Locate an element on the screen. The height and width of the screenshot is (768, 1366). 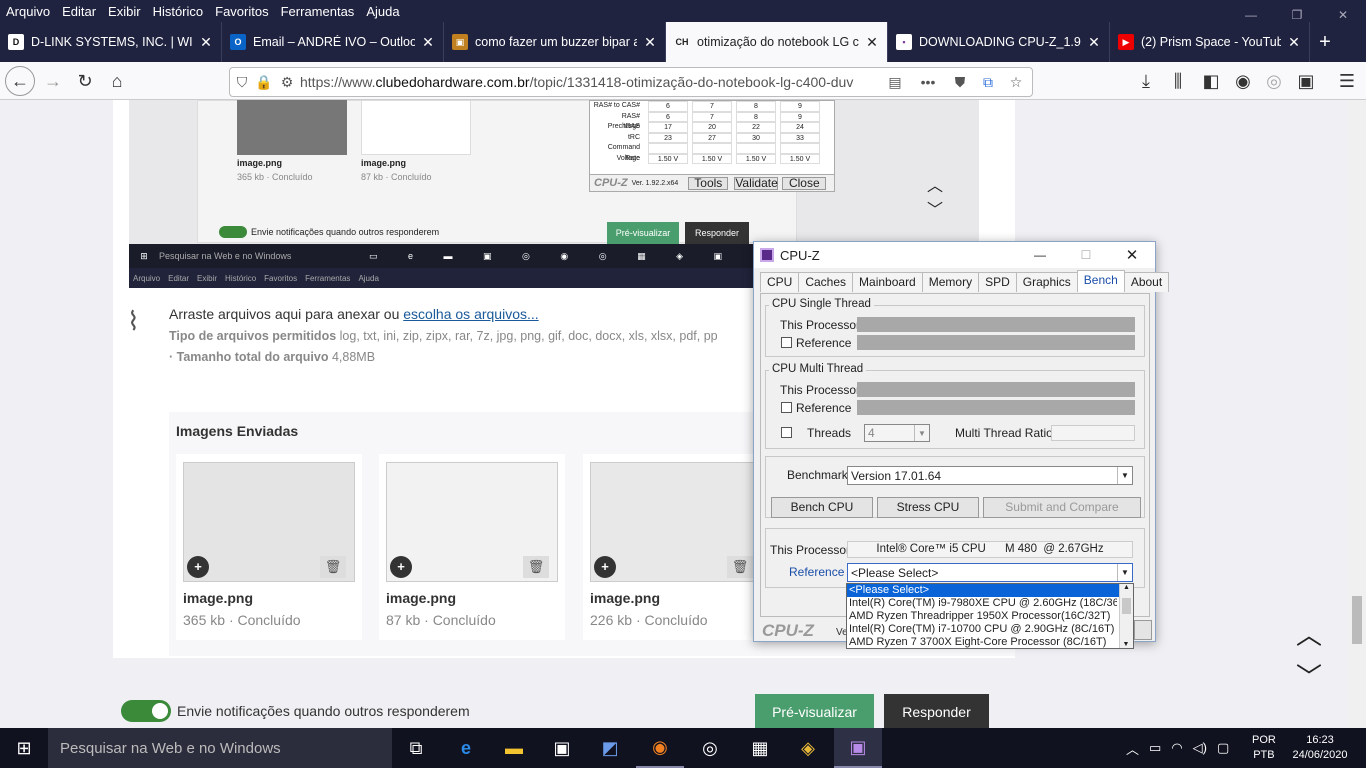
network-app-icon: ◩ is located at coordinates (610, 748).